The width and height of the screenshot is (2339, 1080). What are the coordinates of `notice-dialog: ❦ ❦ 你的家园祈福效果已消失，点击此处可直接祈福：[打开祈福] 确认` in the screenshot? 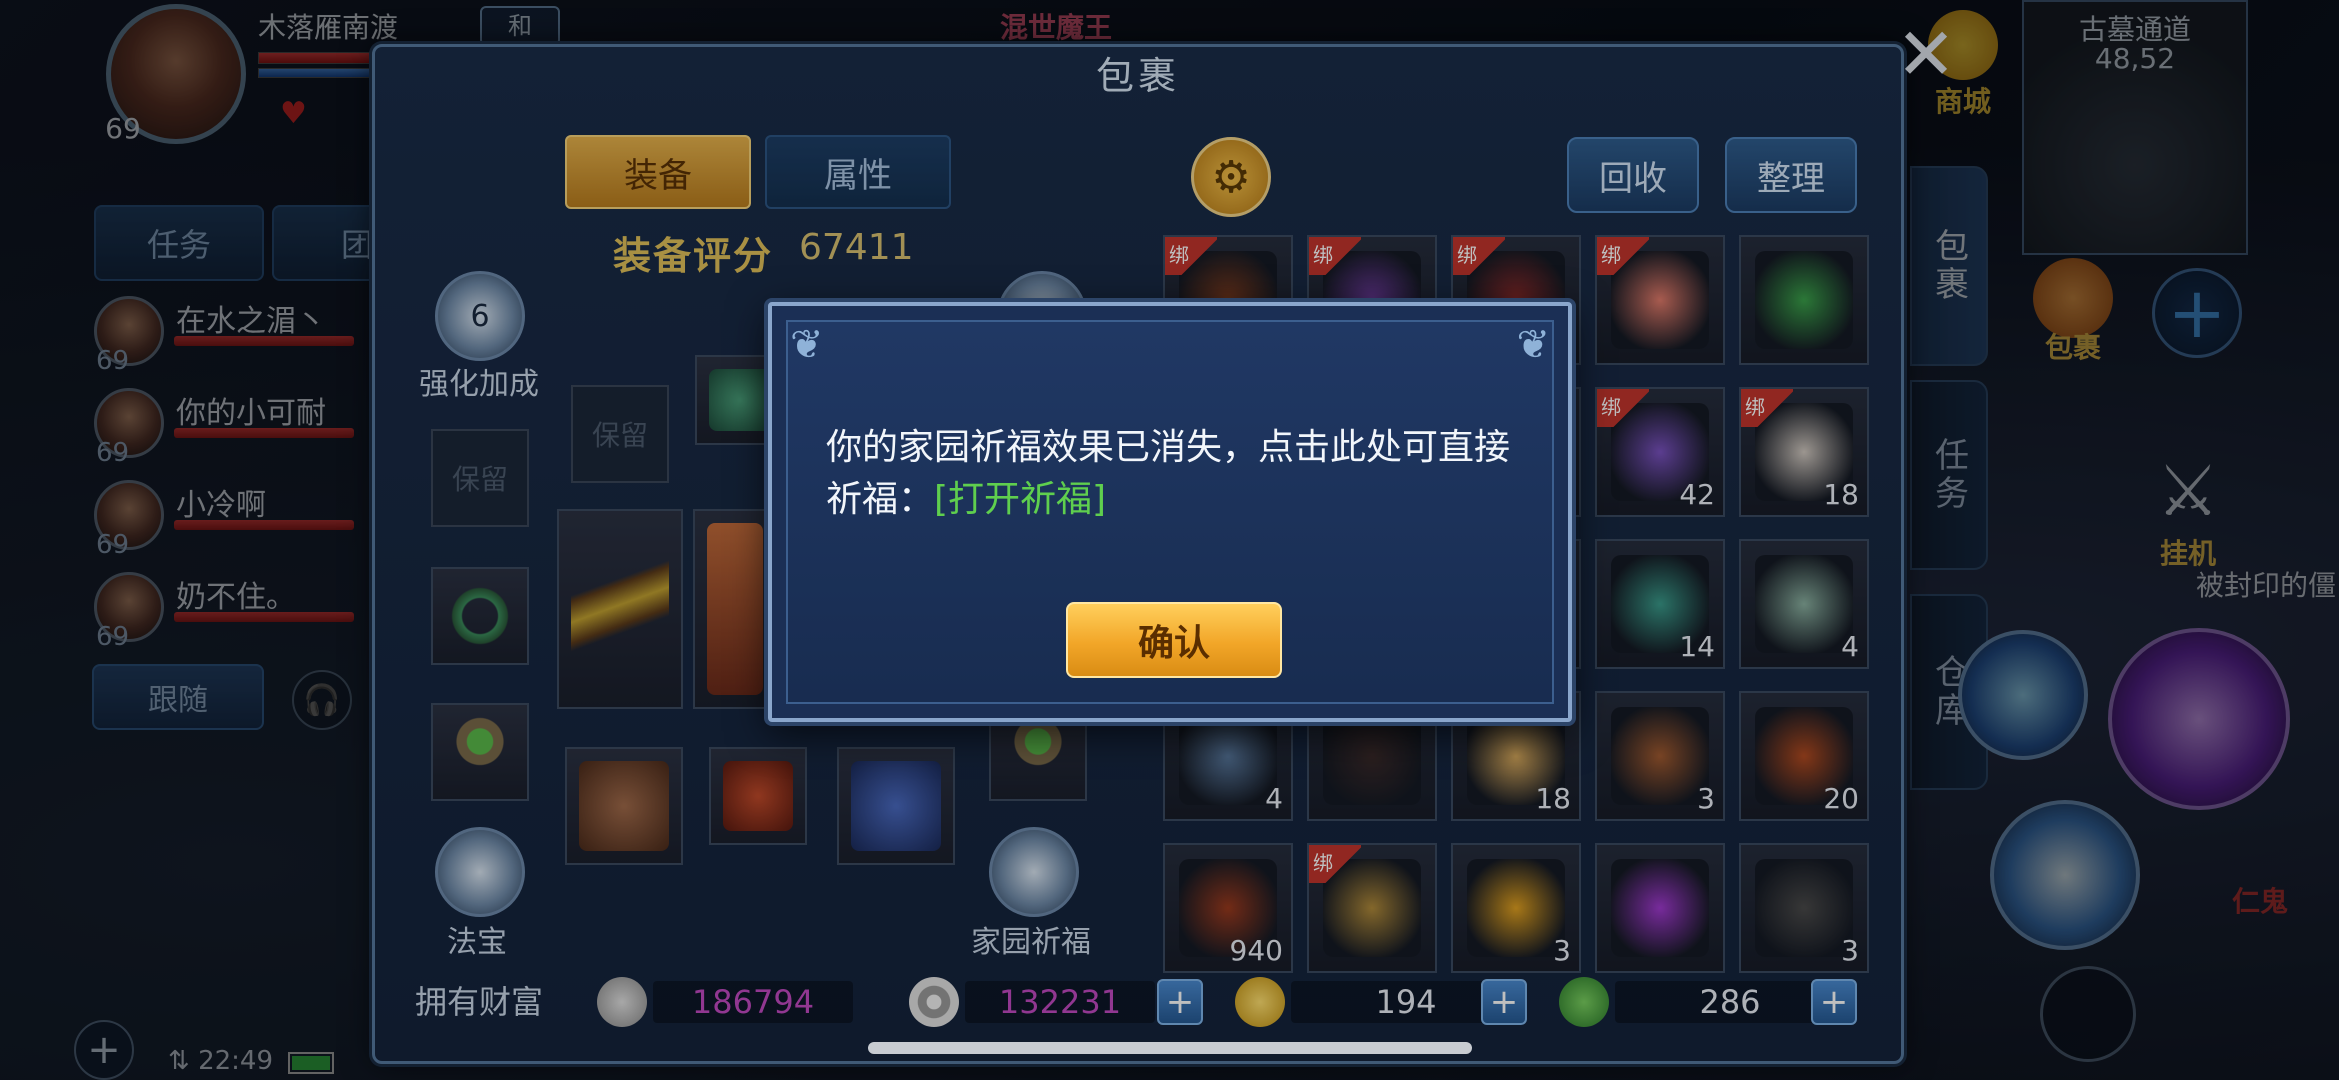 It's located at (1170, 512).